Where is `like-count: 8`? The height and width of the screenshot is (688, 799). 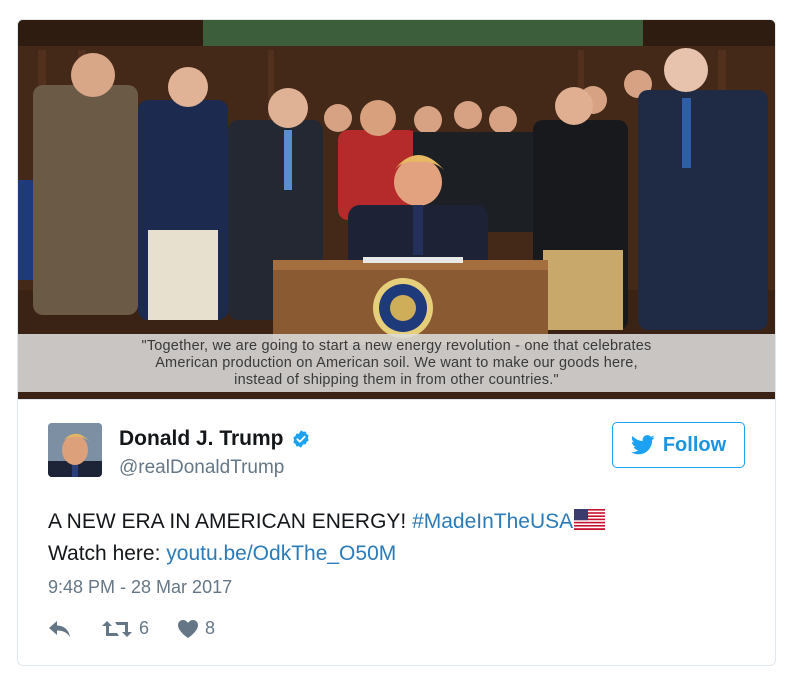
like-count: 8 is located at coordinates (210, 628).